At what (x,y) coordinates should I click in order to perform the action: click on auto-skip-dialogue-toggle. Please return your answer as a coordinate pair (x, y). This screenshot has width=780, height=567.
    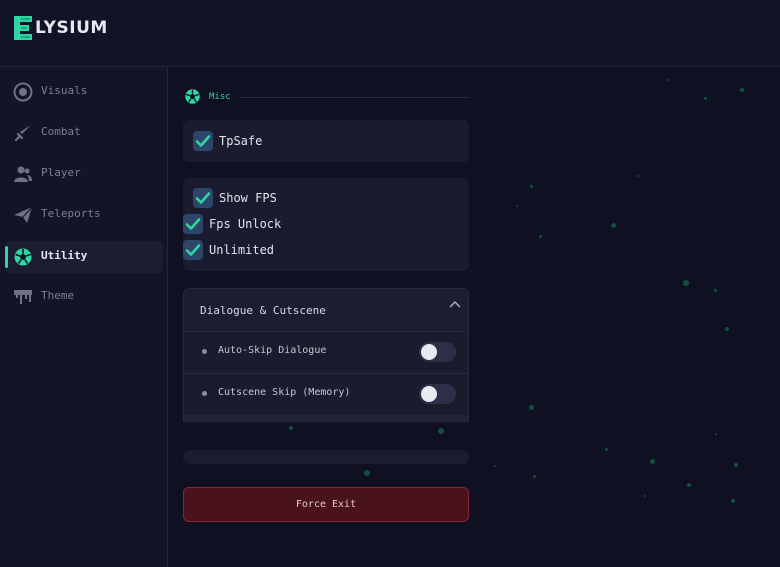
    Looking at the image, I should click on (437, 352).